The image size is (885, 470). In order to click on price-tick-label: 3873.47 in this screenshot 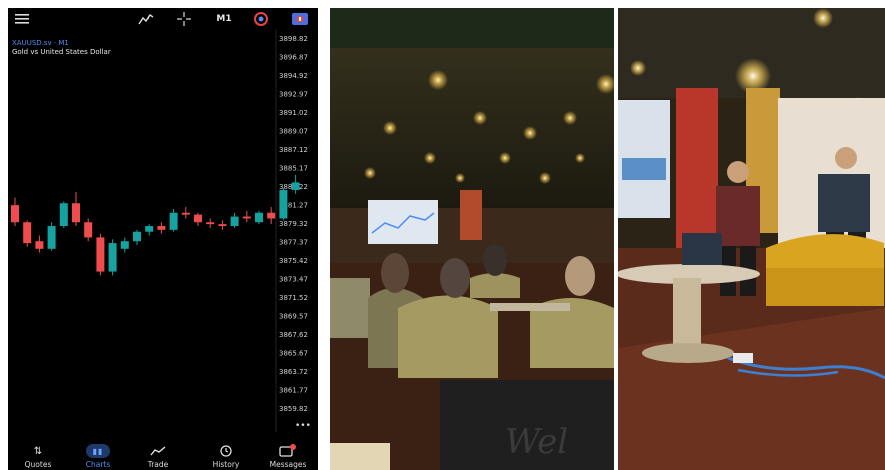, I will do `click(293, 280)`.